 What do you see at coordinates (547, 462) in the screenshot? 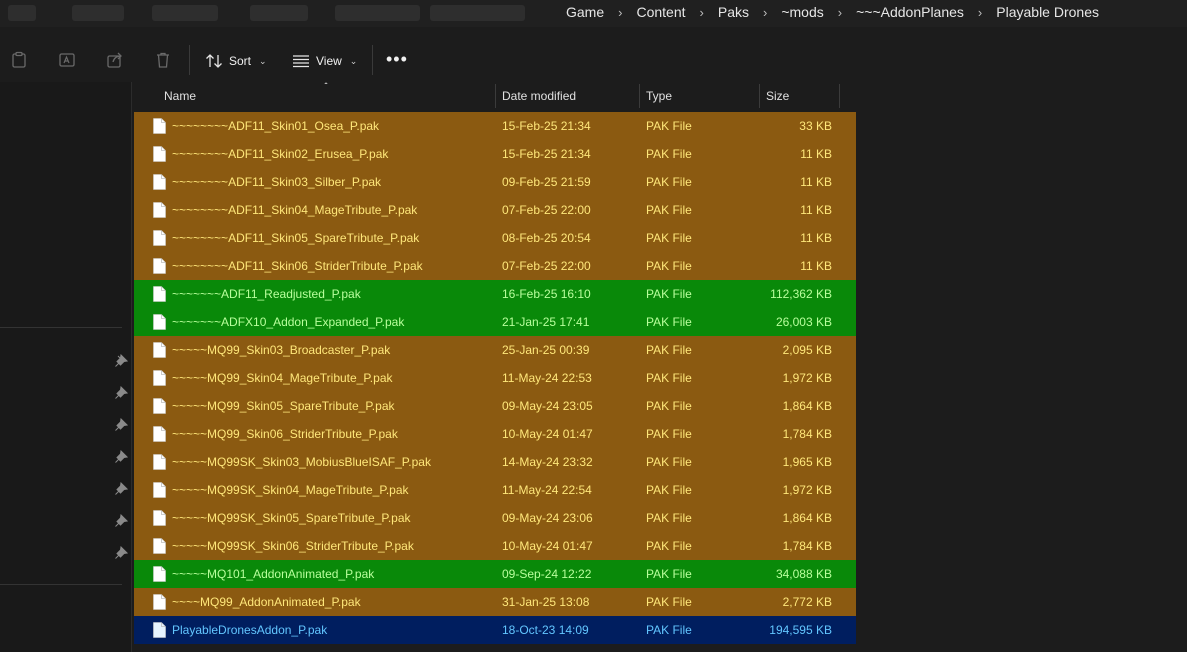
I see `file-date-modified: 14-May-24 23:32` at bounding box center [547, 462].